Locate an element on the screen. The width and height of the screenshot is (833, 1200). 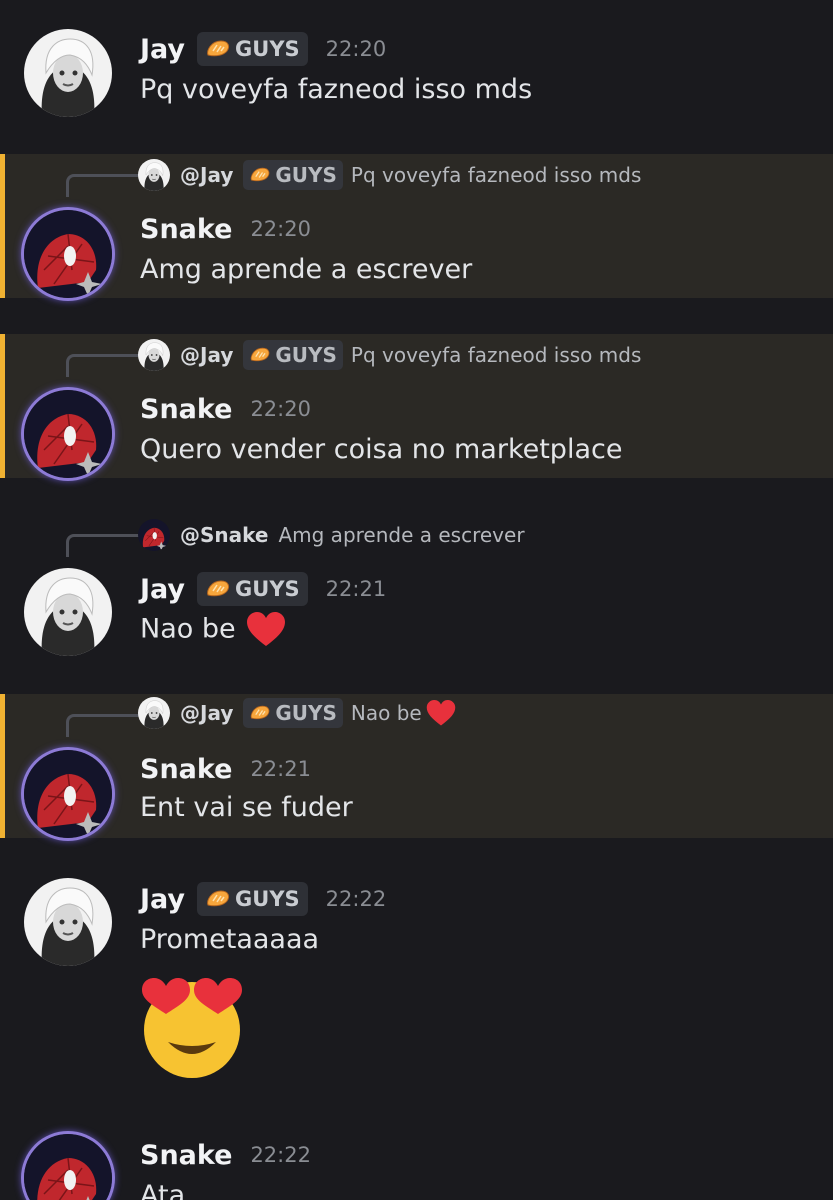
message-text: Ent vai se fuder is located at coordinates (246, 807).